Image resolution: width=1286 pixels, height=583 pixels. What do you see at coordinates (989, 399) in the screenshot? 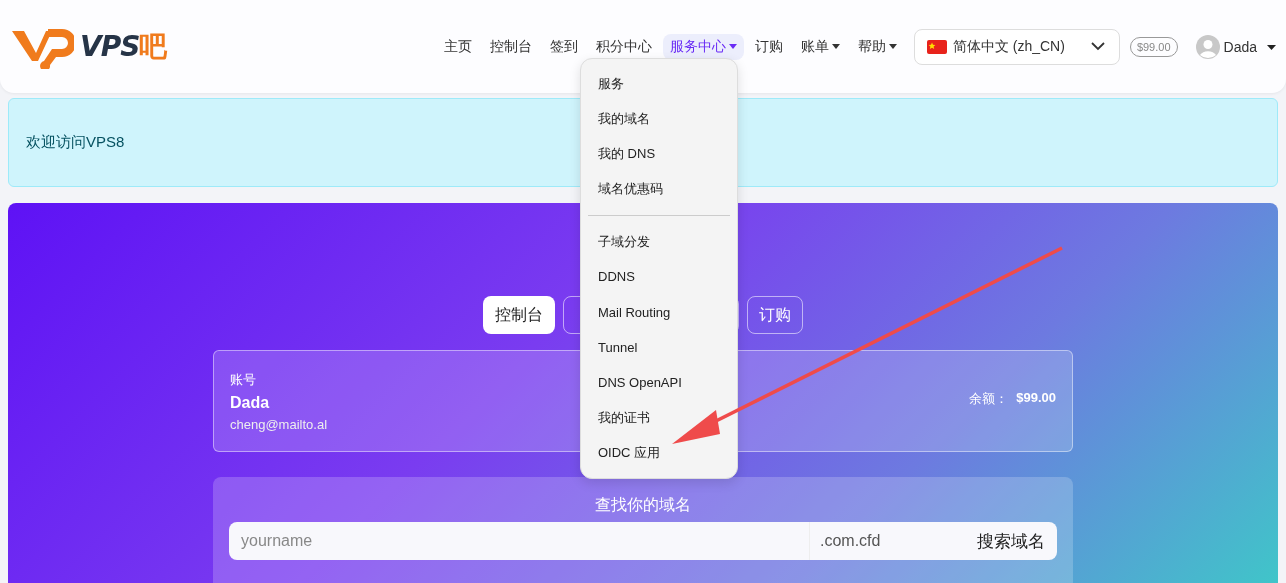
I see `balance-label: 余额：` at bounding box center [989, 399].